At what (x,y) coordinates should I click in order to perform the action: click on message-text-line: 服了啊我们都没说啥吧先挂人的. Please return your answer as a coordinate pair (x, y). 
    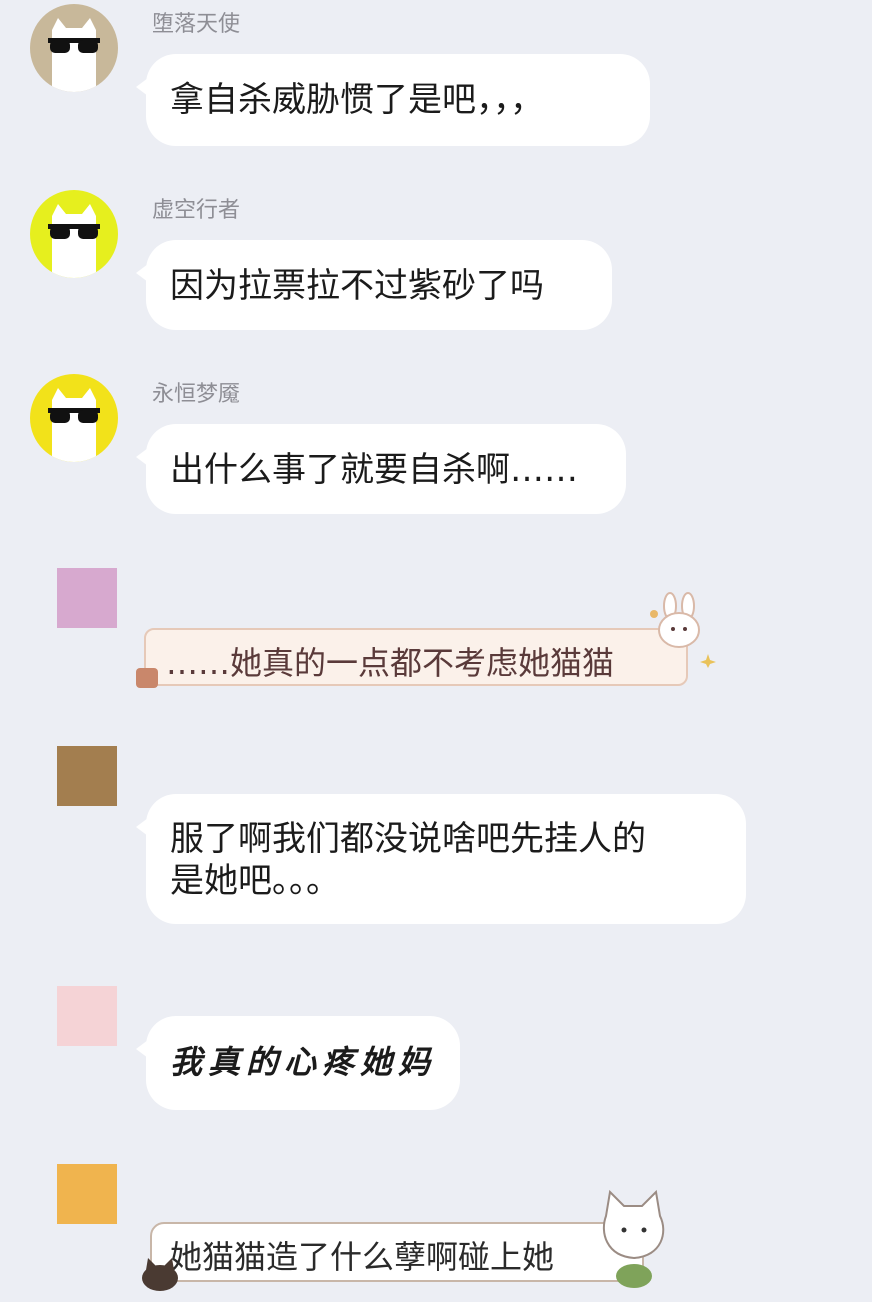
    Looking at the image, I should click on (408, 839).